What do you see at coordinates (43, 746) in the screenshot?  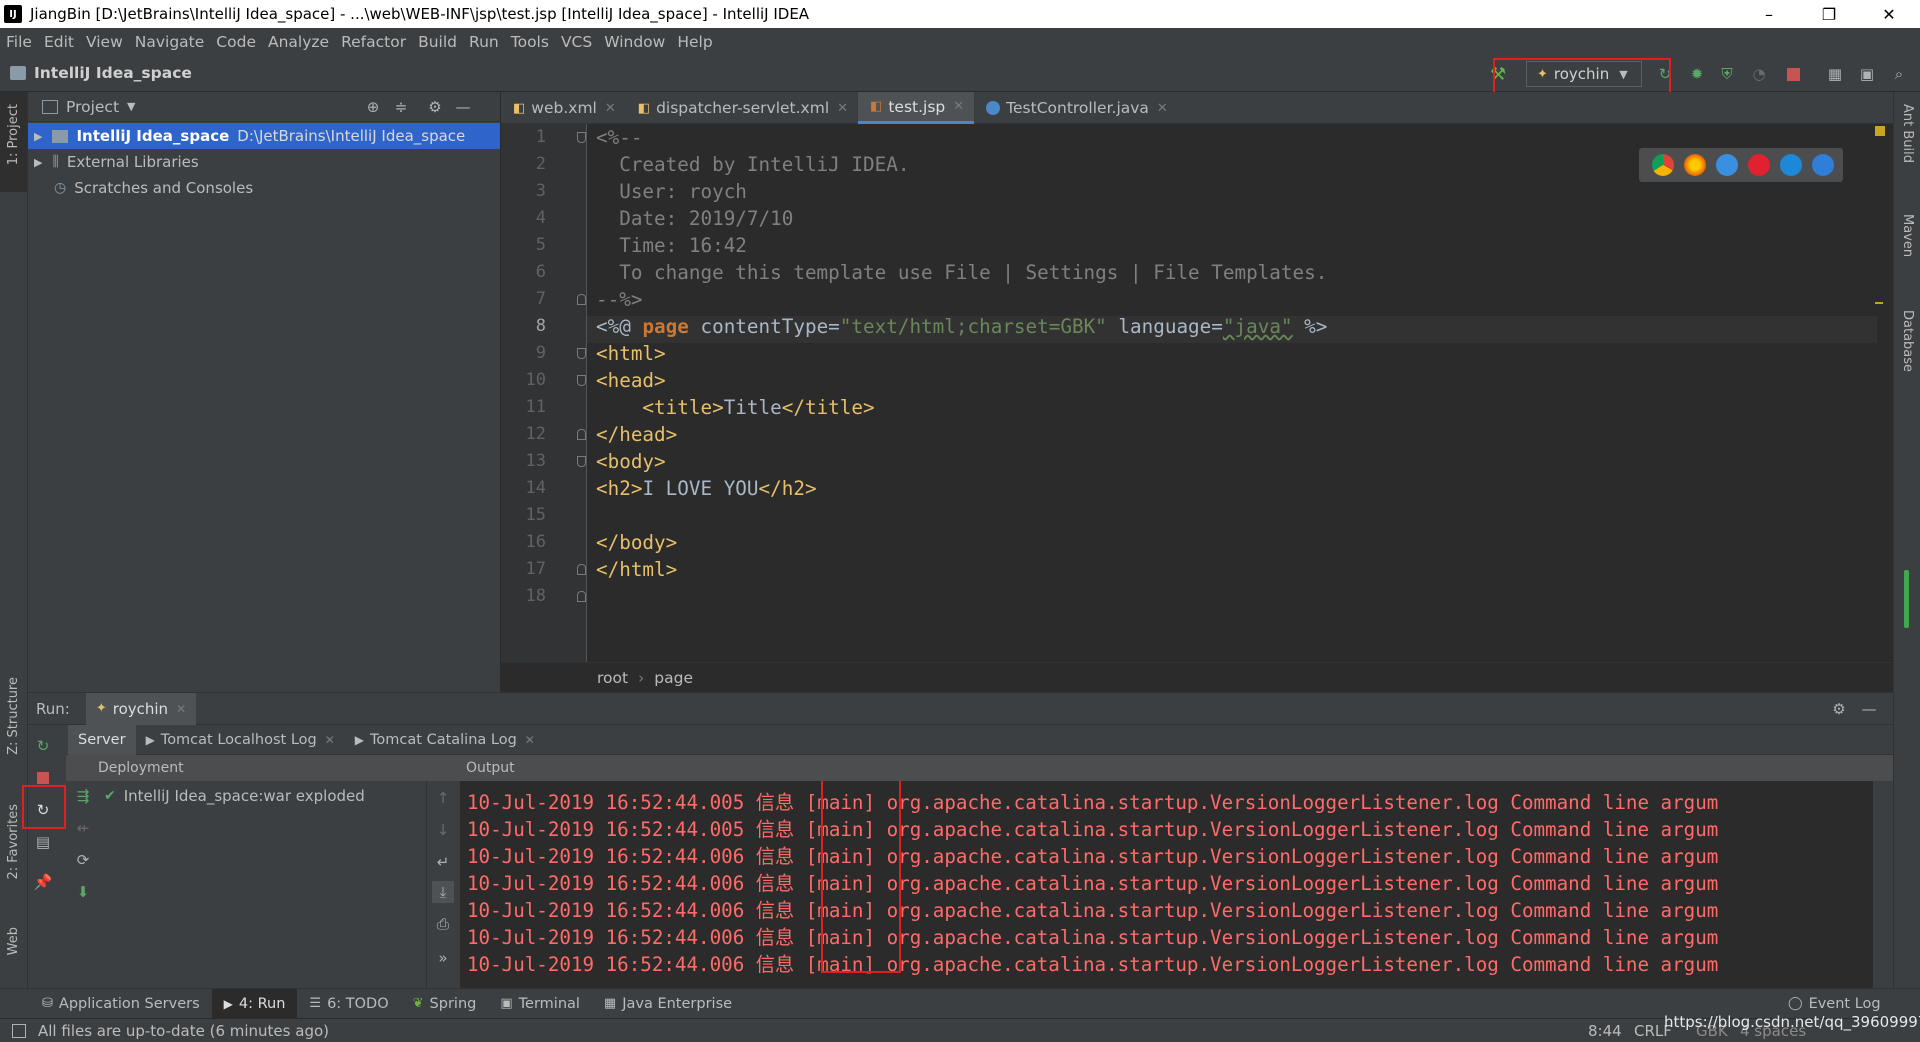 I see `rerun-icon: ↻` at bounding box center [43, 746].